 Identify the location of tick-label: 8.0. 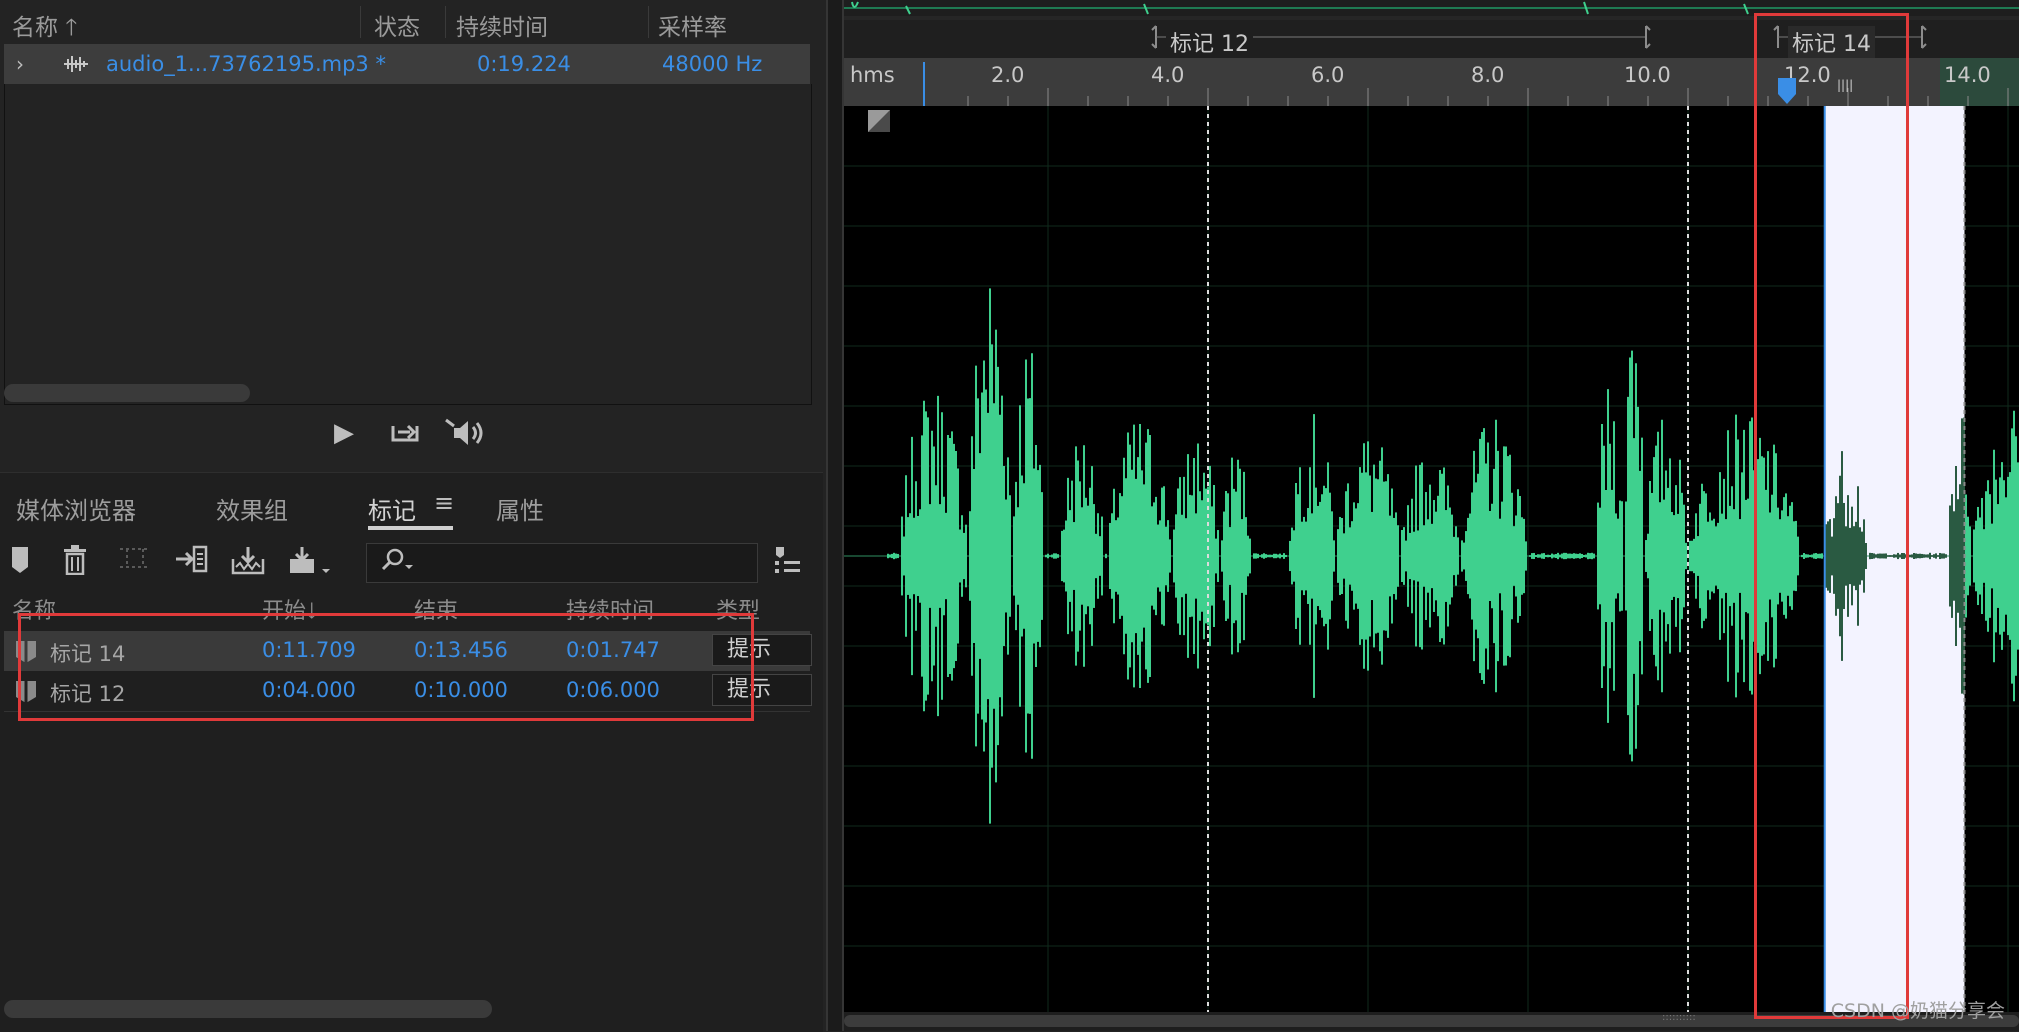
(1488, 75).